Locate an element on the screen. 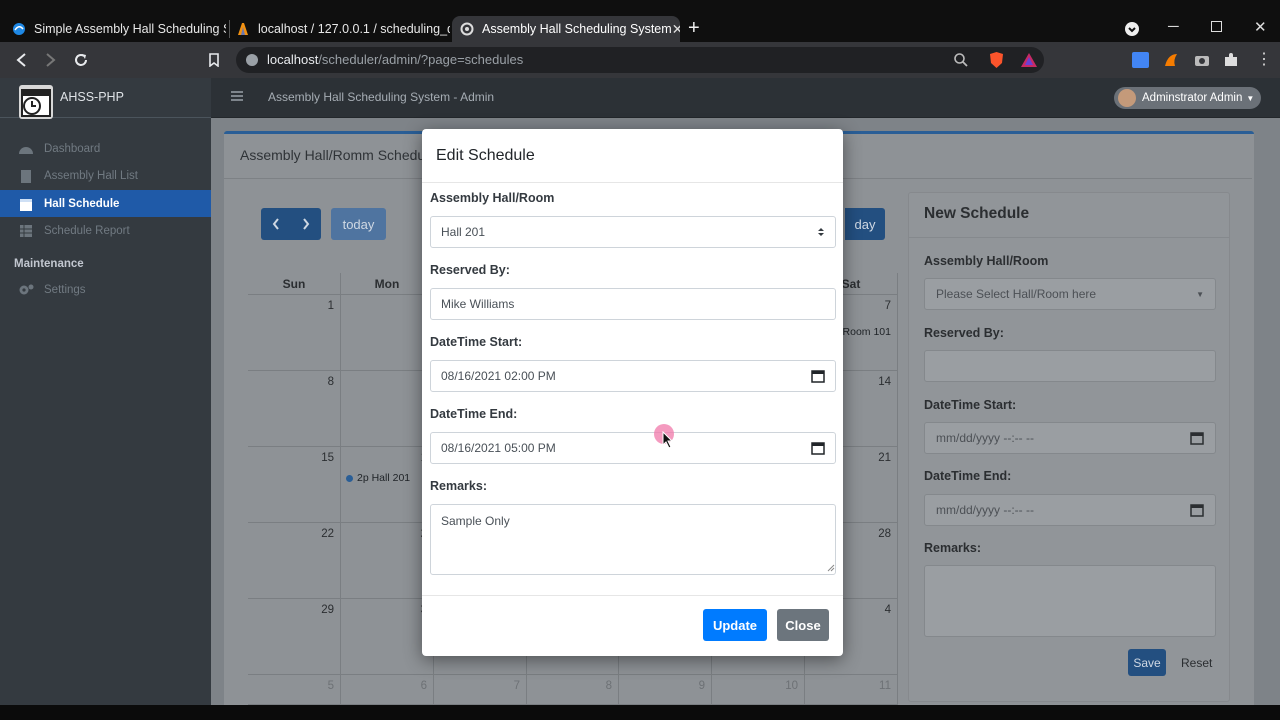 This screenshot has height=720, width=1280. calendar-day-cell: 9 is located at coordinates (665, 690).